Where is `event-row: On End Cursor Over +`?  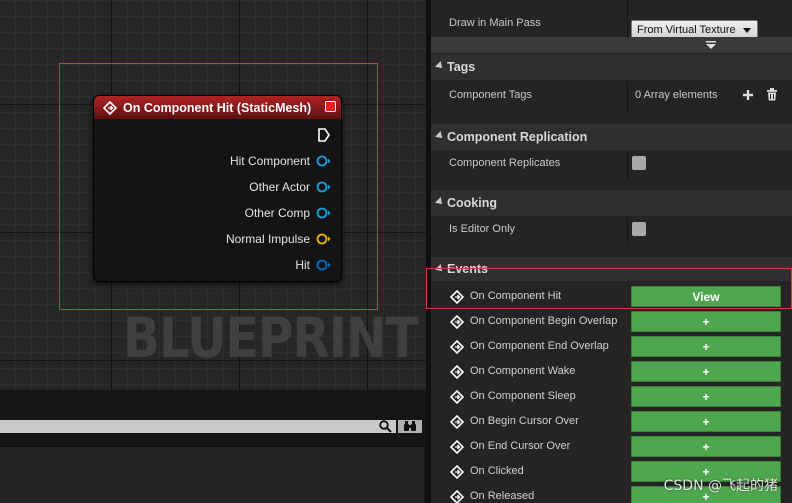 event-row: On End Cursor Over + is located at coordinates (611, 446).